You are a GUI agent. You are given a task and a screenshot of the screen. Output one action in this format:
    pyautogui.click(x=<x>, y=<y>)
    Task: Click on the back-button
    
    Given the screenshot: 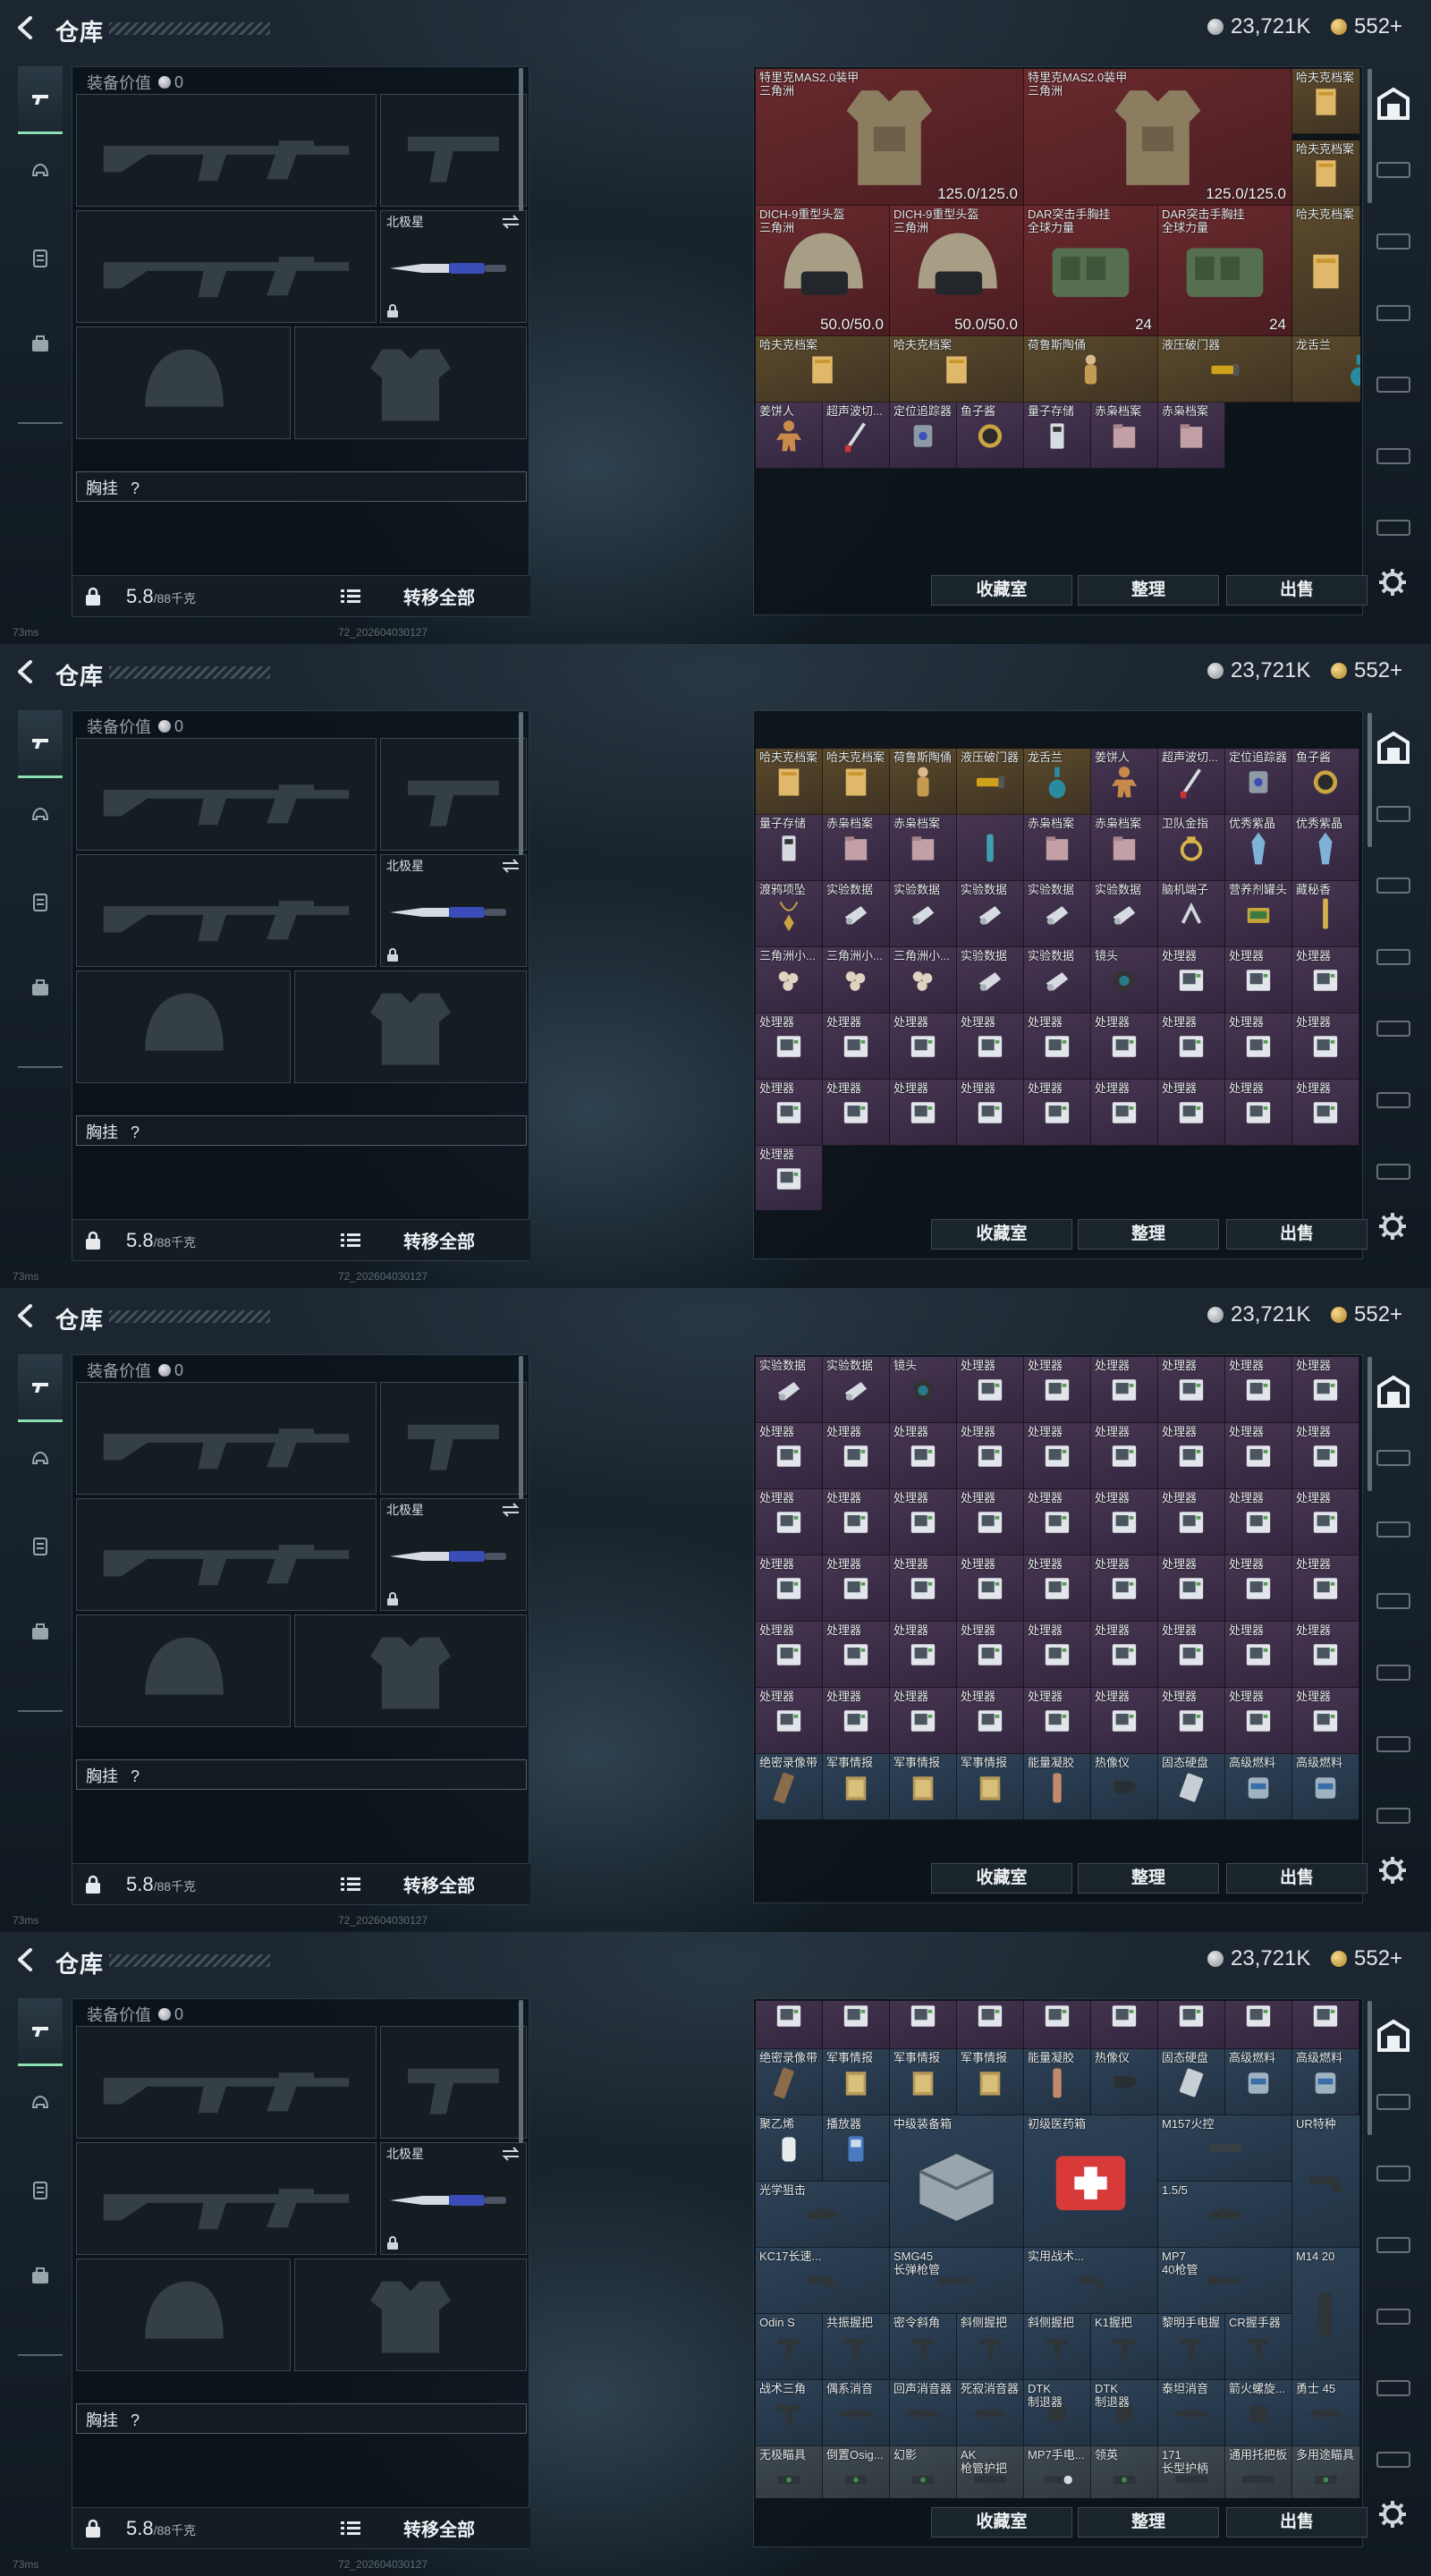 What is the action you would take?
    pyautogui.click(x=26, y=27)
    